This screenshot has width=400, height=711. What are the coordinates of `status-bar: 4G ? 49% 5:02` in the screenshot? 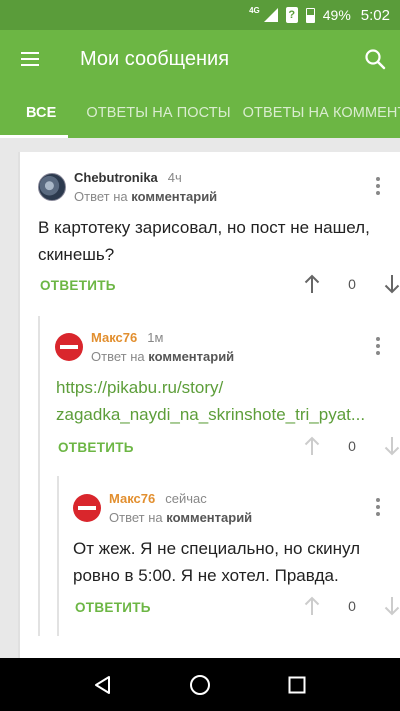 It's located at (200, 15).